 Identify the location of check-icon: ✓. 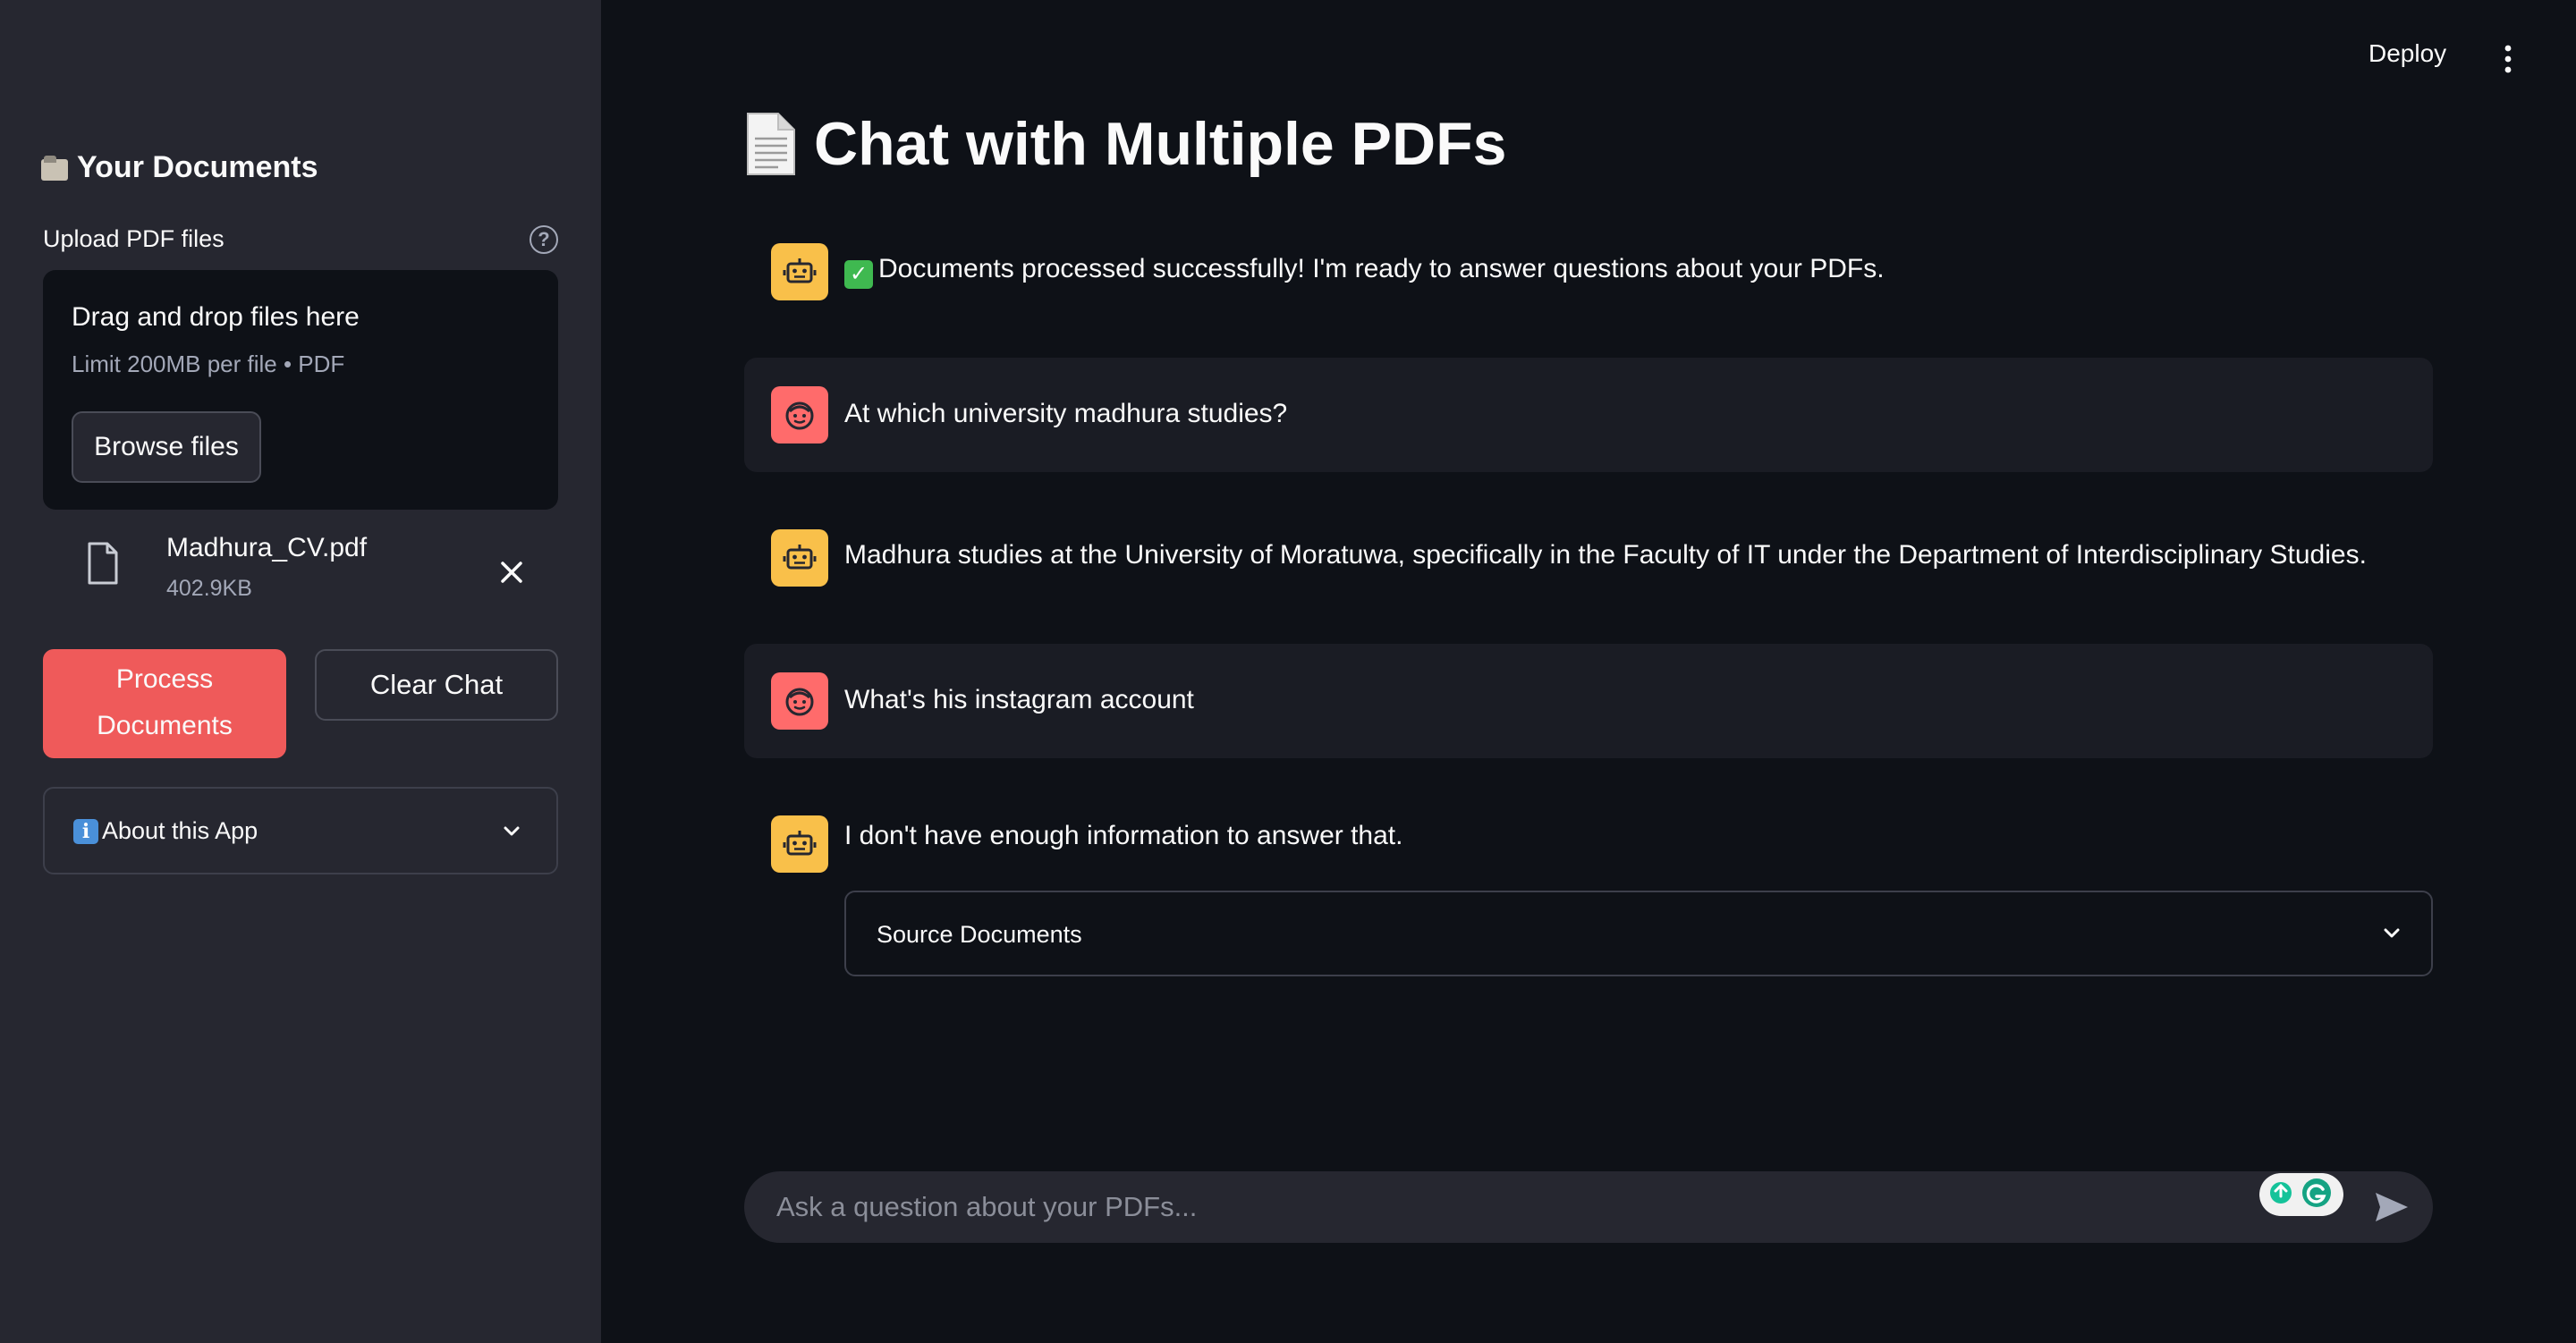
(858, 275).